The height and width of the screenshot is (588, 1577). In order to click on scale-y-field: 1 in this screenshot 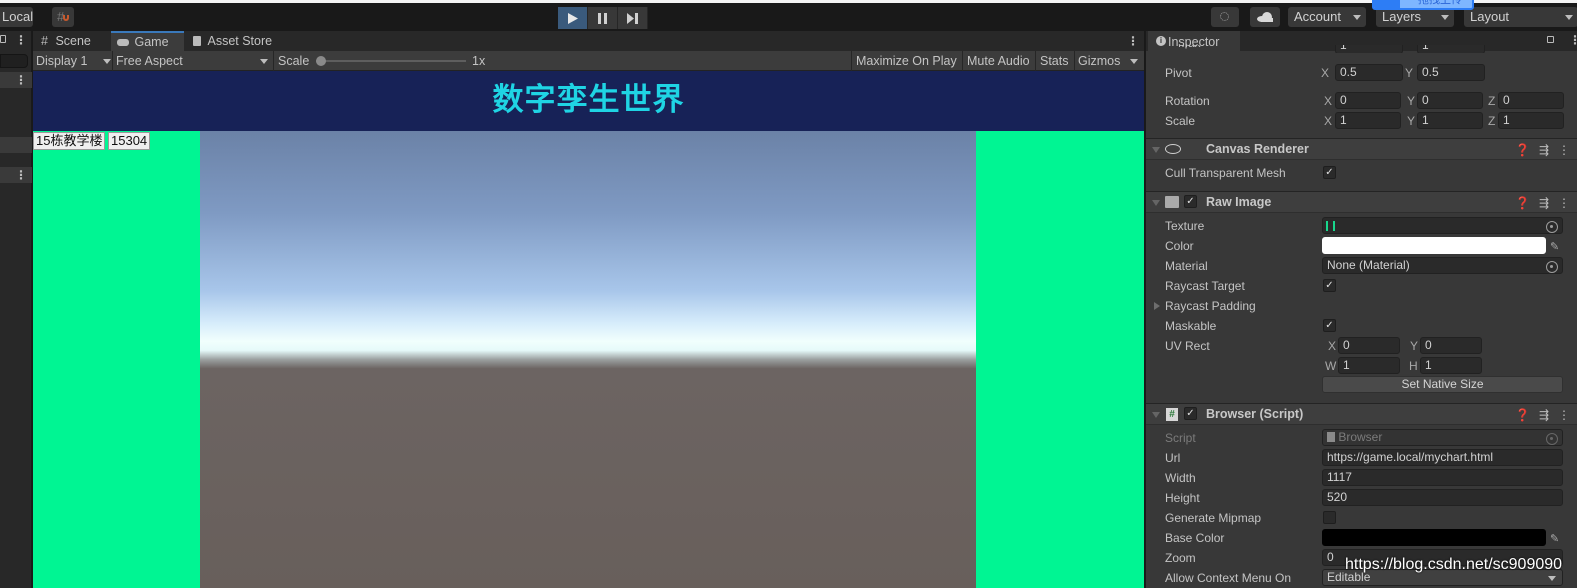, I will do `click(1450, 120)`.